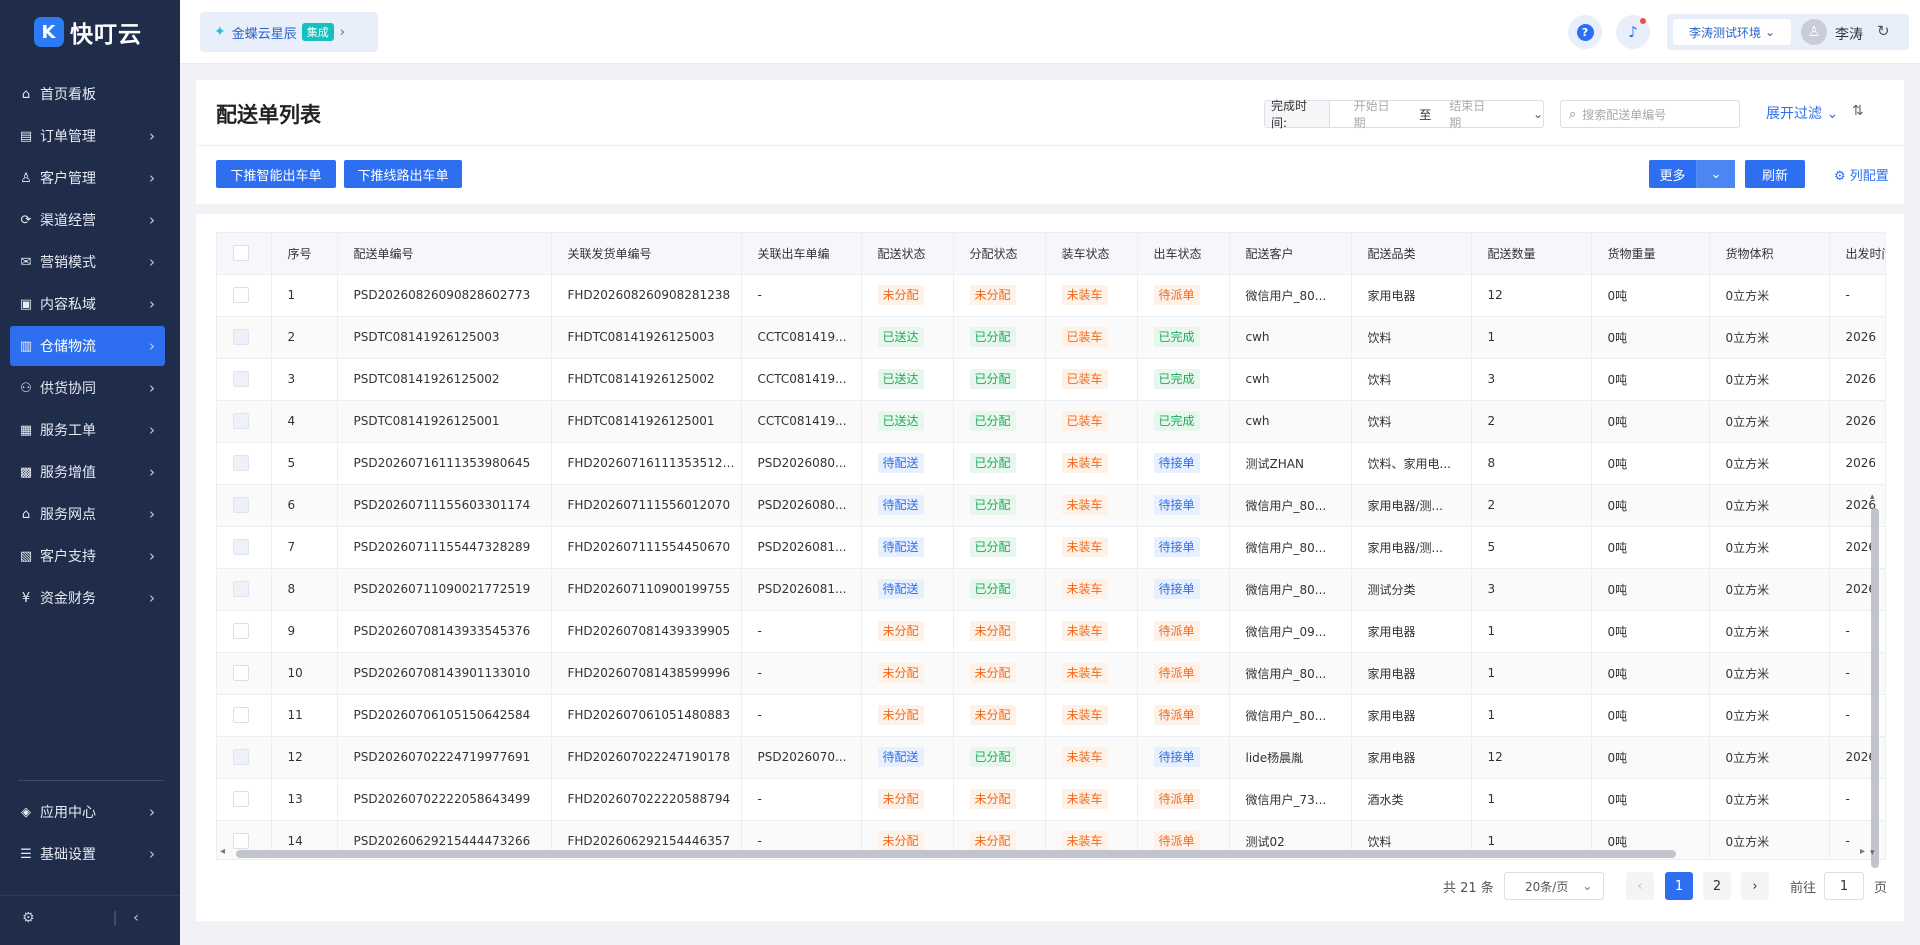 Image resolution: width=1920 pixels, height=945 pixels. What do you see at coordinates (90, 32) in the screenshot?
I see `brand-logo: K 快叮云` at bounding box center [90, 32].